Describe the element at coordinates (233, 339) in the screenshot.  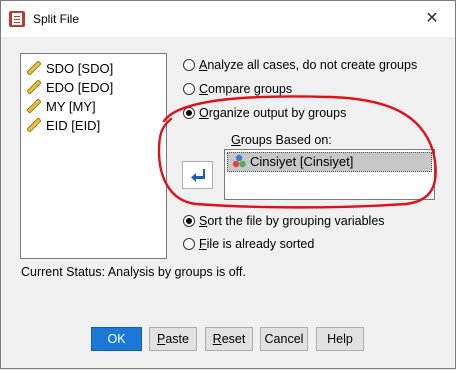
I see `button-label: eset` at that location.